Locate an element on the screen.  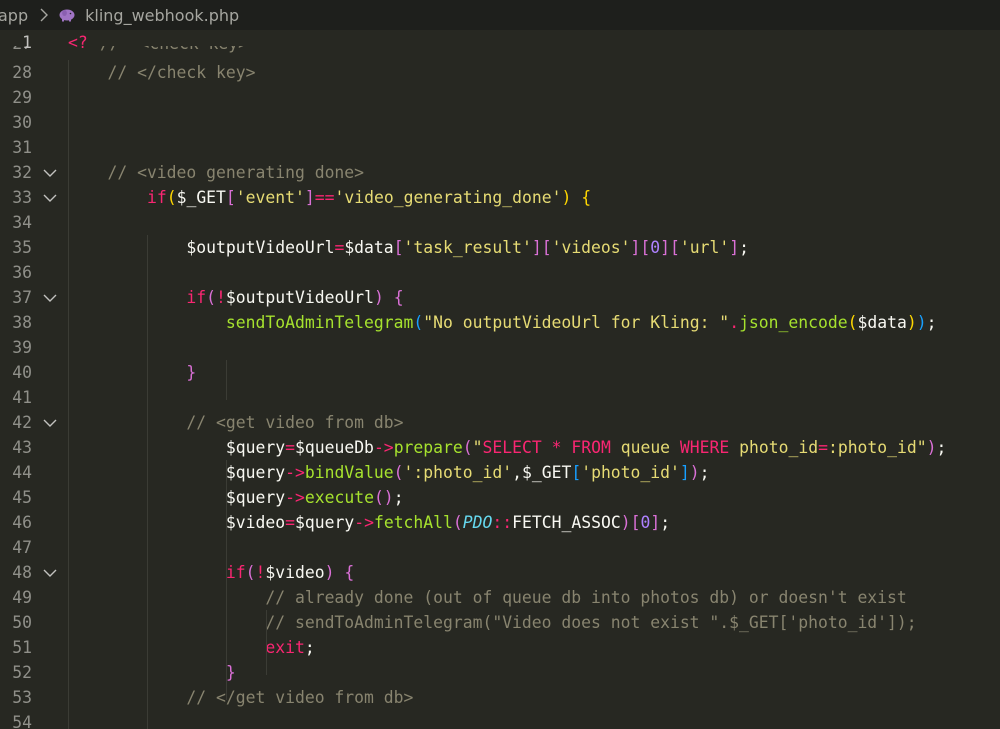
code-line: 40 } is located at coordinates (500, 372).